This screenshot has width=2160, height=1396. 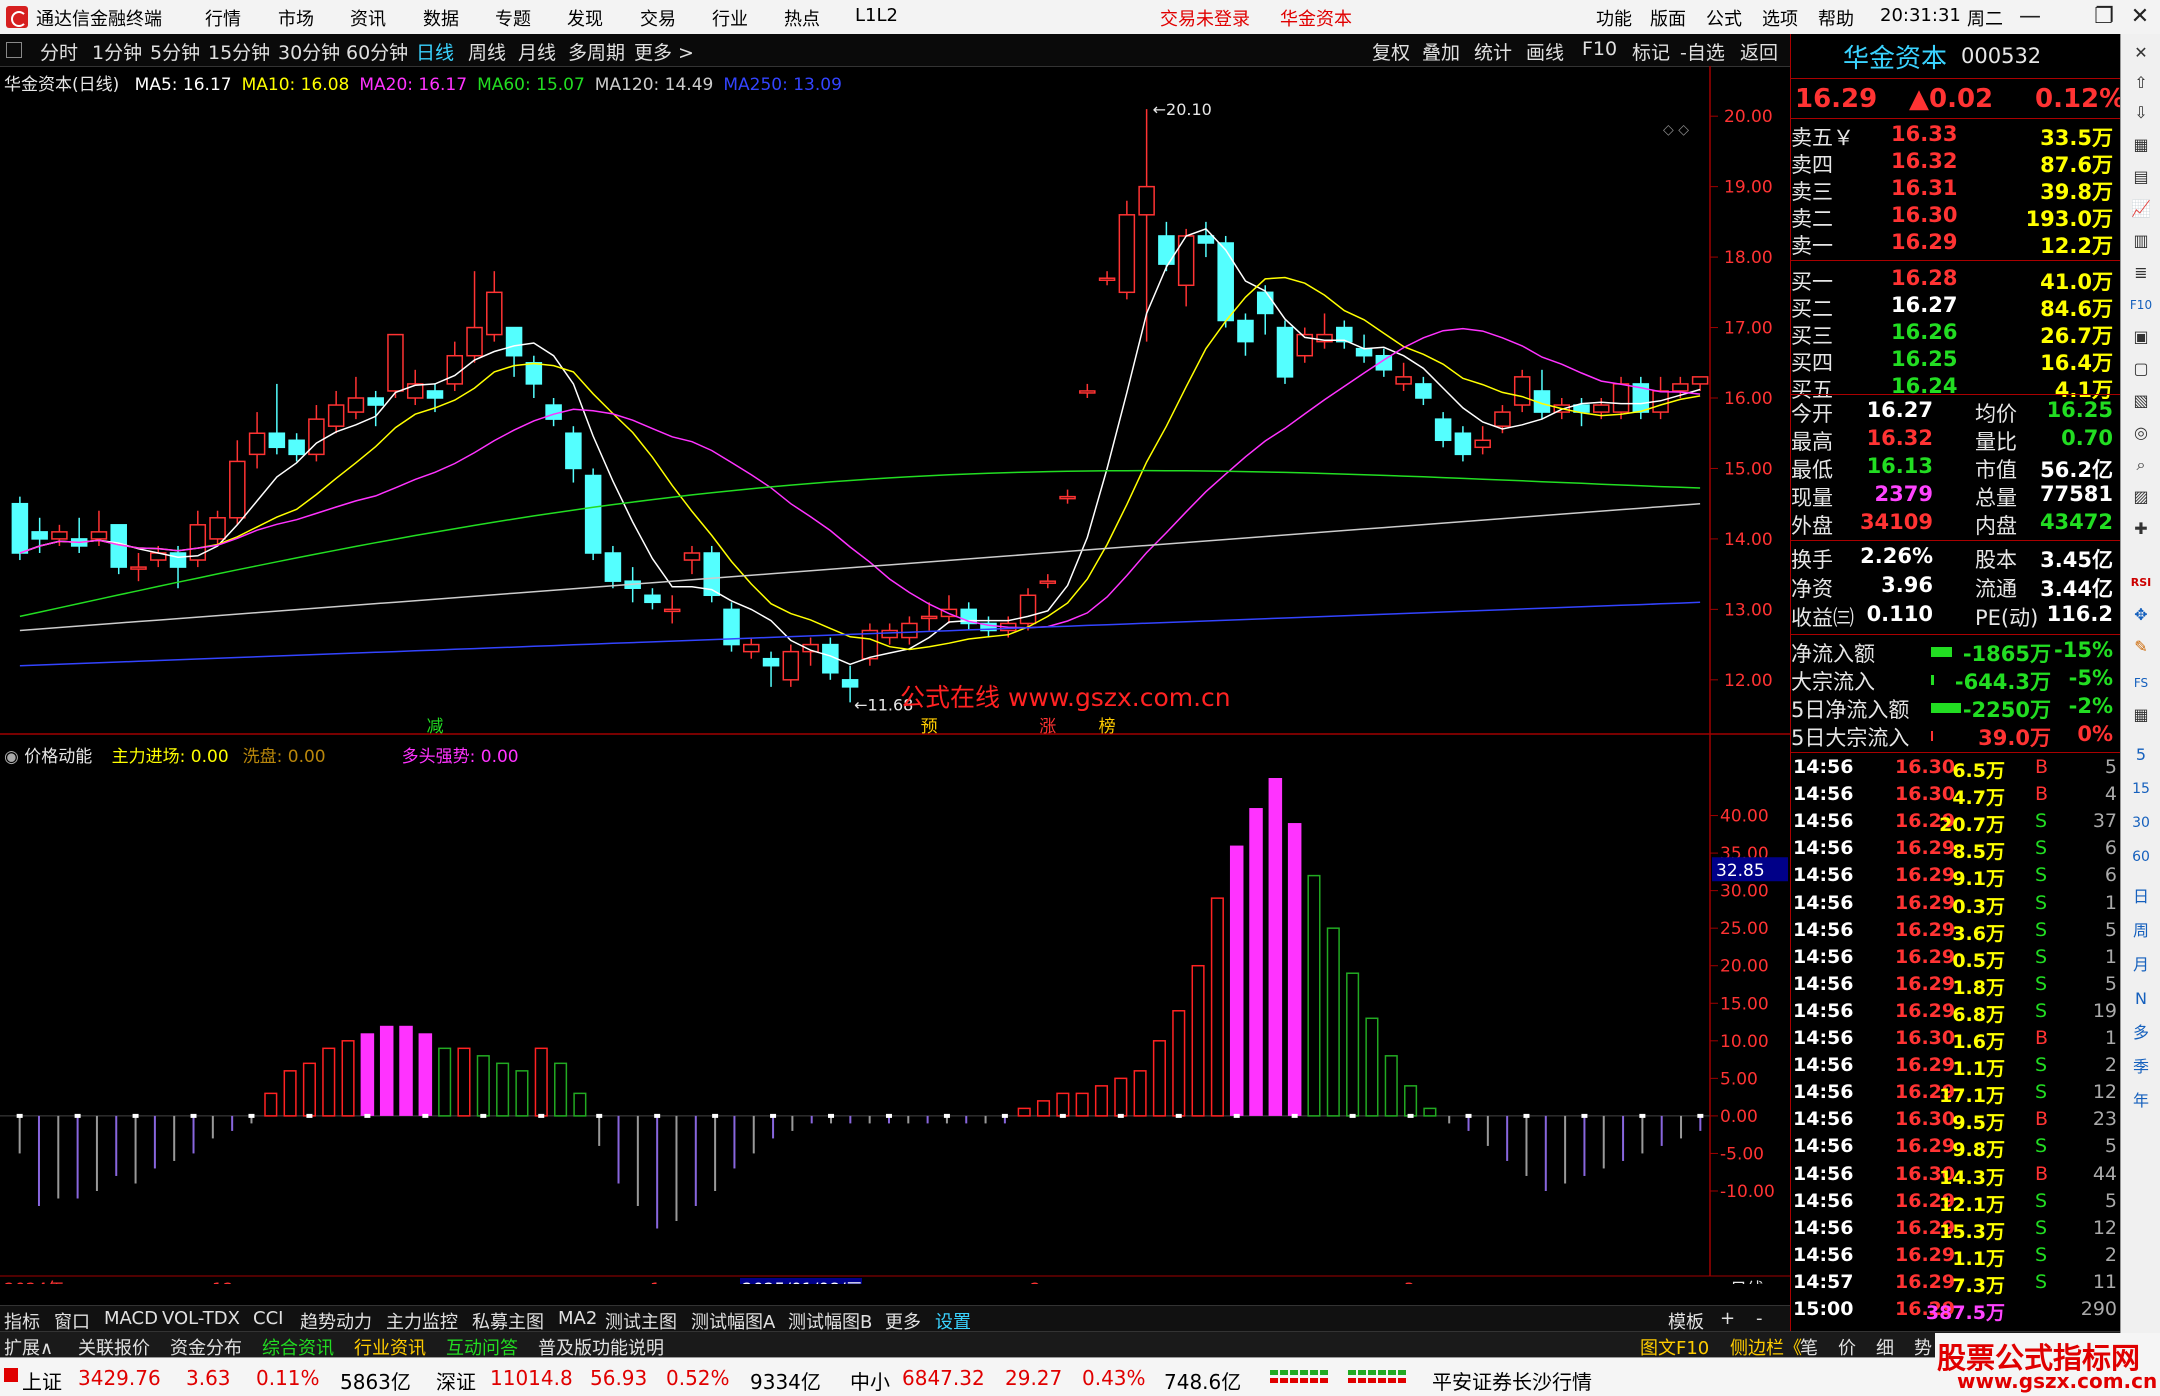 What do you see at coordinates (2141, 931) in the screenshot?
I see `period-week: 周` at bounding box center [2141, 931].